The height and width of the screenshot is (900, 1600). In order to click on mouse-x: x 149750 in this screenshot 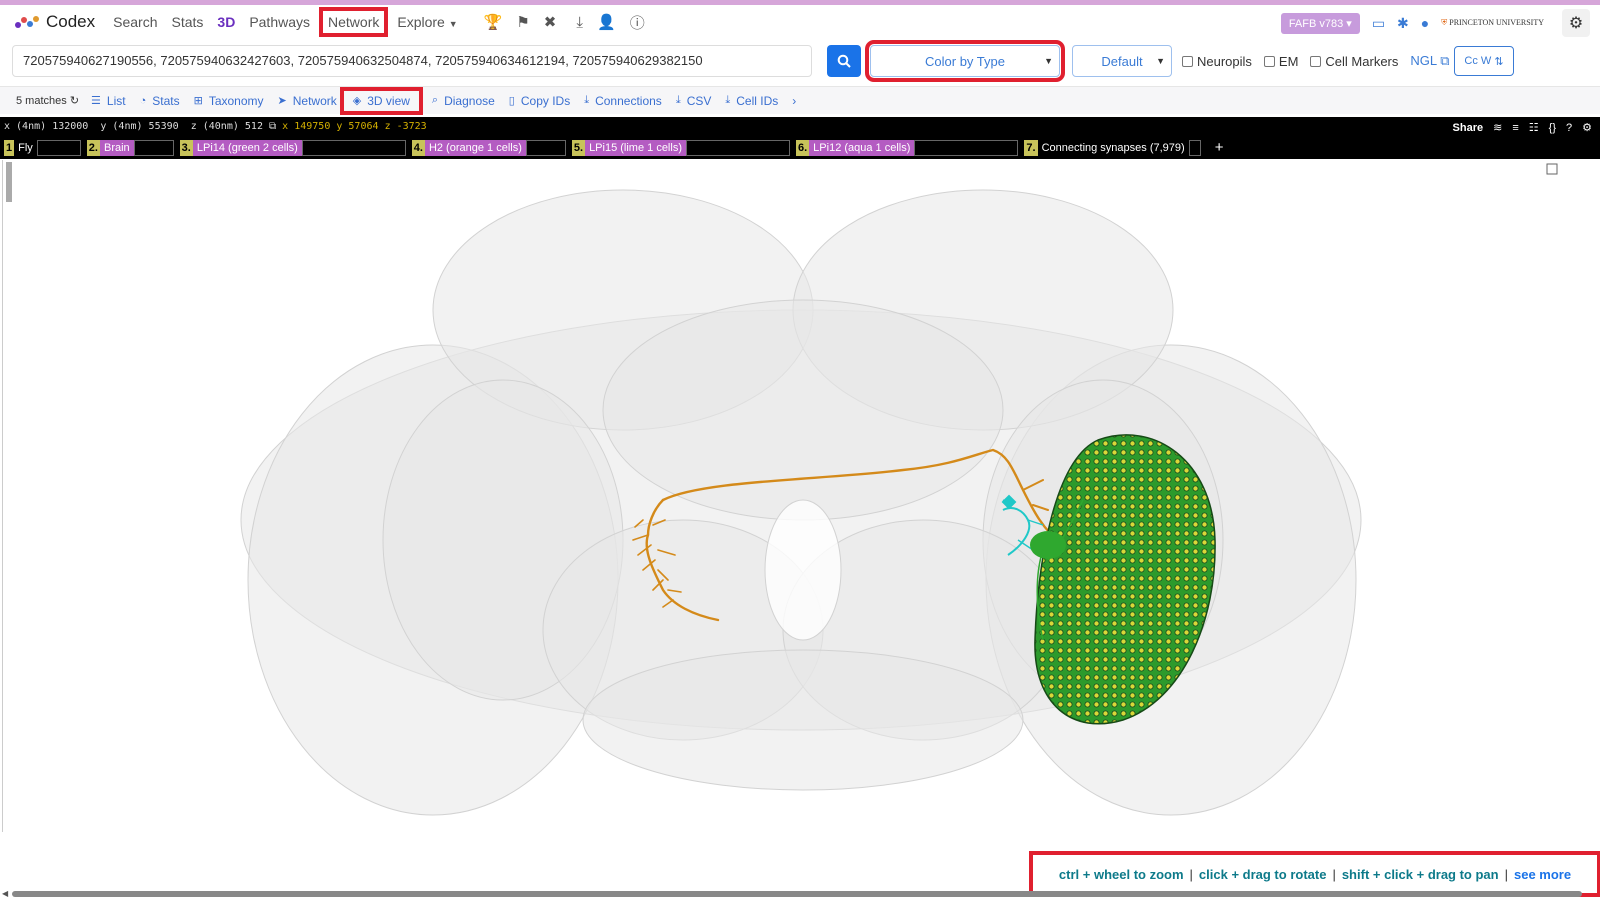, I will do `click(306, 126)`.